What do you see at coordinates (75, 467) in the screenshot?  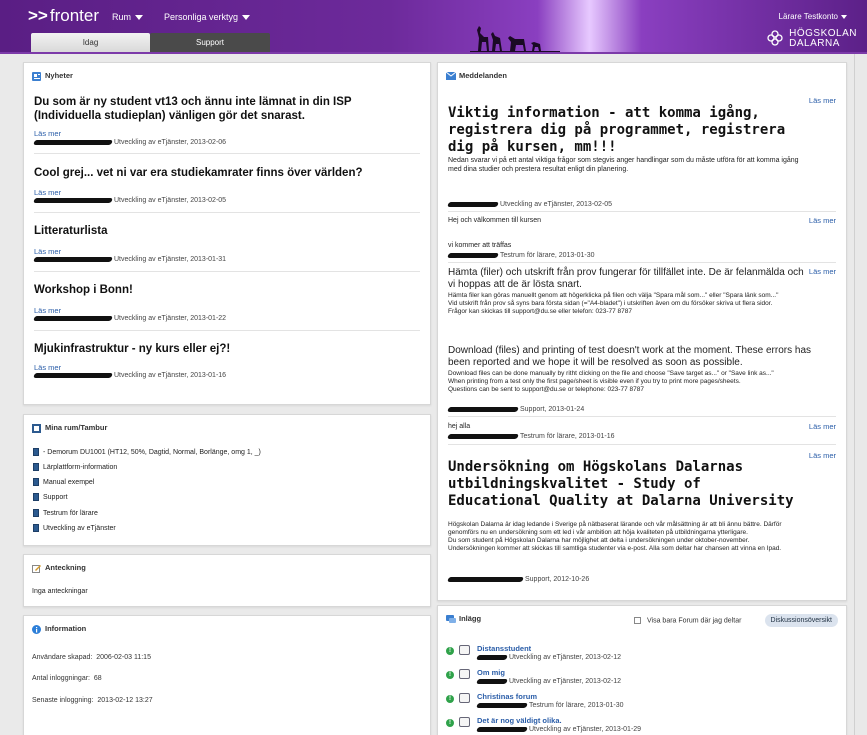 I see `room-link: Lärplattform-information` at bounding box center [75, 467].